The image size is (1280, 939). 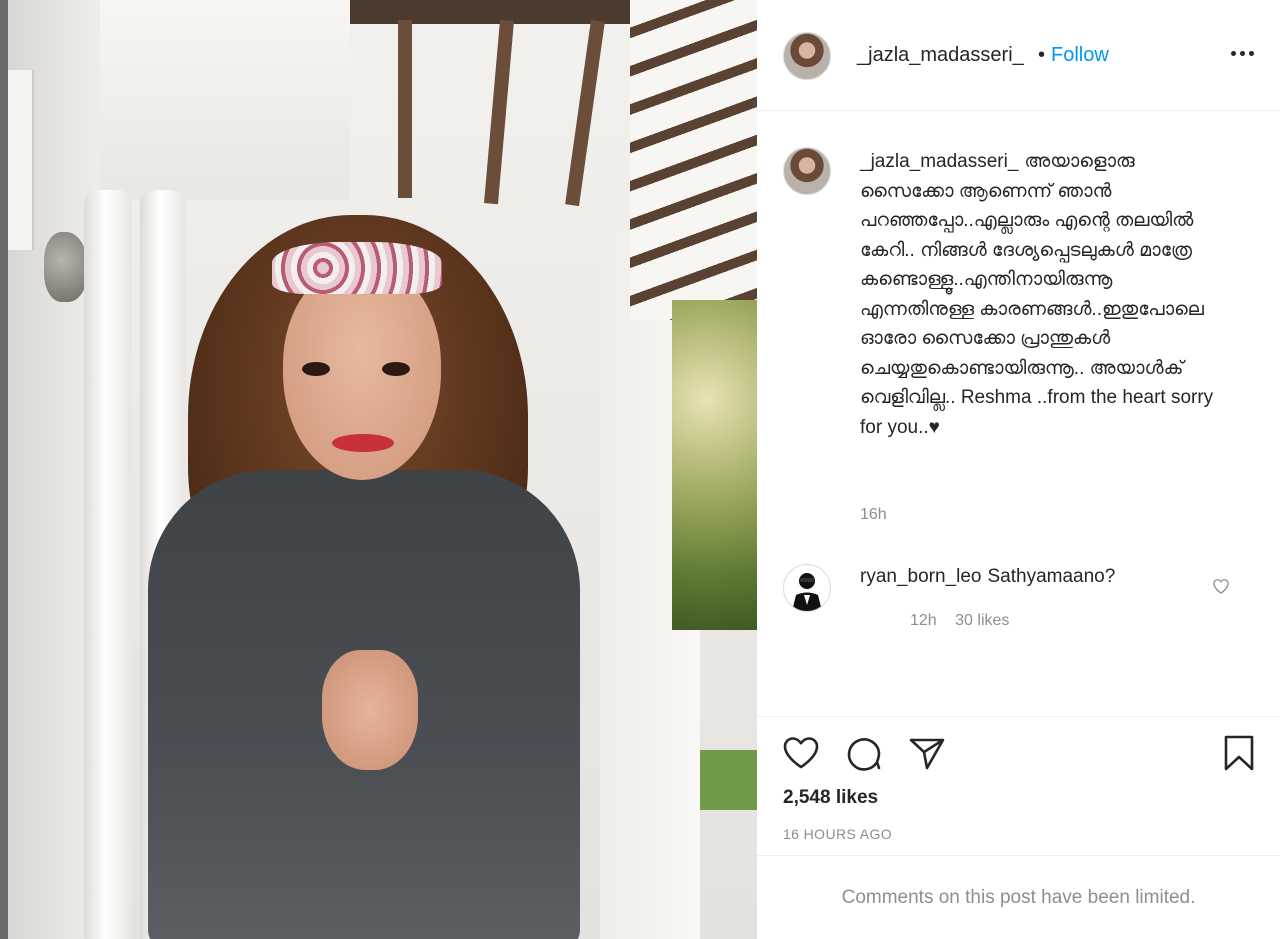 I want to click on comment-time: 12h, so click(x=923, y=620).